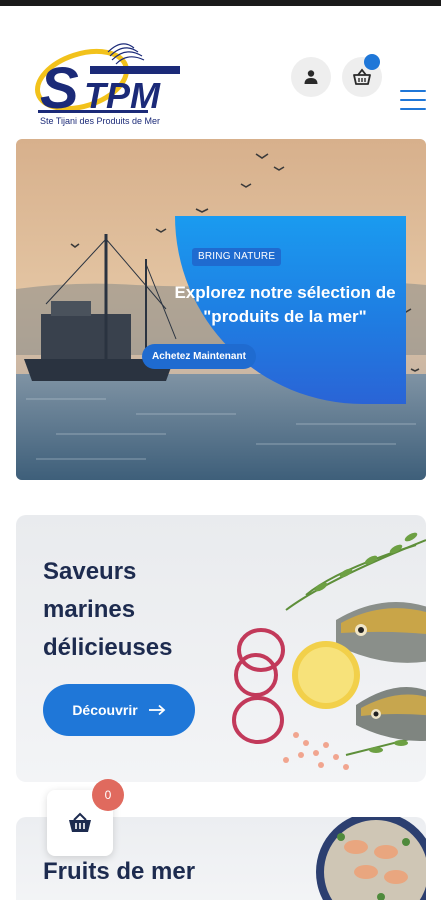 The image size is (441, 900). Describe the element at coordinates (329, 651) in the screenshot. I see `fish-lemon-onion-image` at that location.